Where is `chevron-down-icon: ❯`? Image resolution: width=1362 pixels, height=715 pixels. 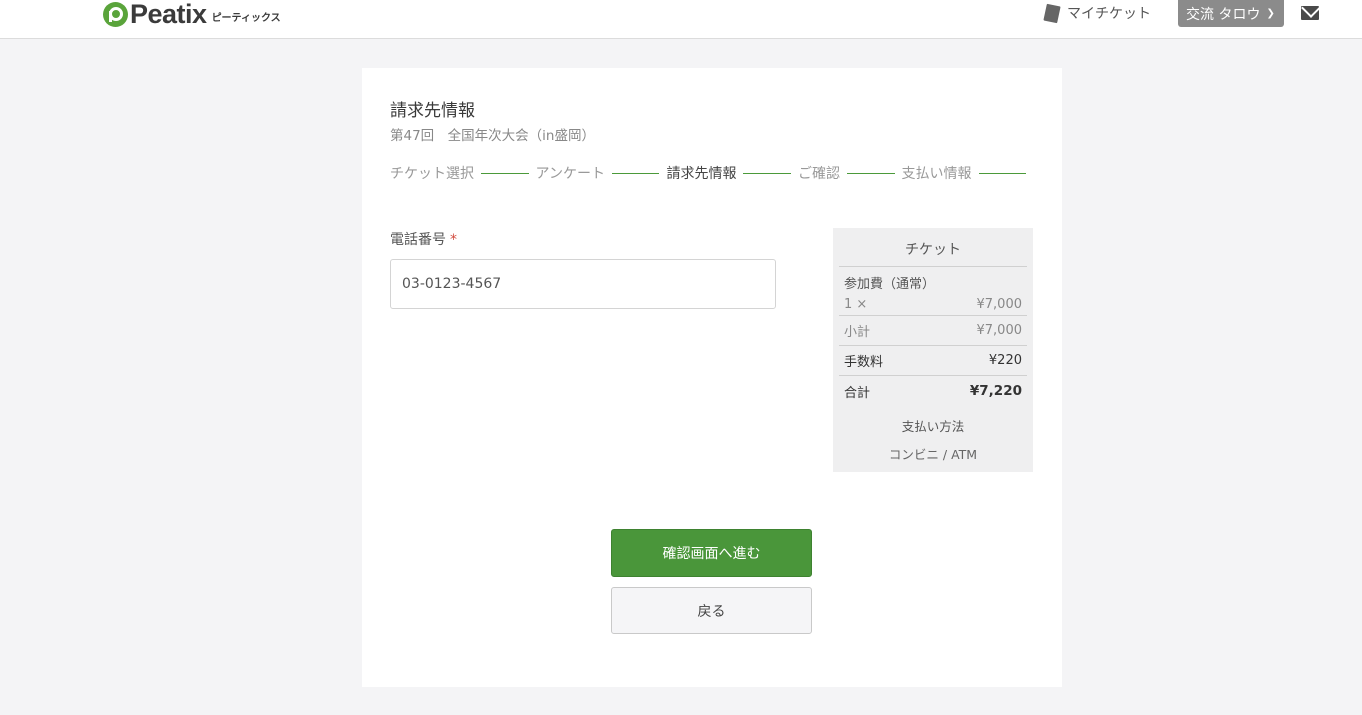
chevron-down-icon: ❯ is located at coordinates (1270, 13).